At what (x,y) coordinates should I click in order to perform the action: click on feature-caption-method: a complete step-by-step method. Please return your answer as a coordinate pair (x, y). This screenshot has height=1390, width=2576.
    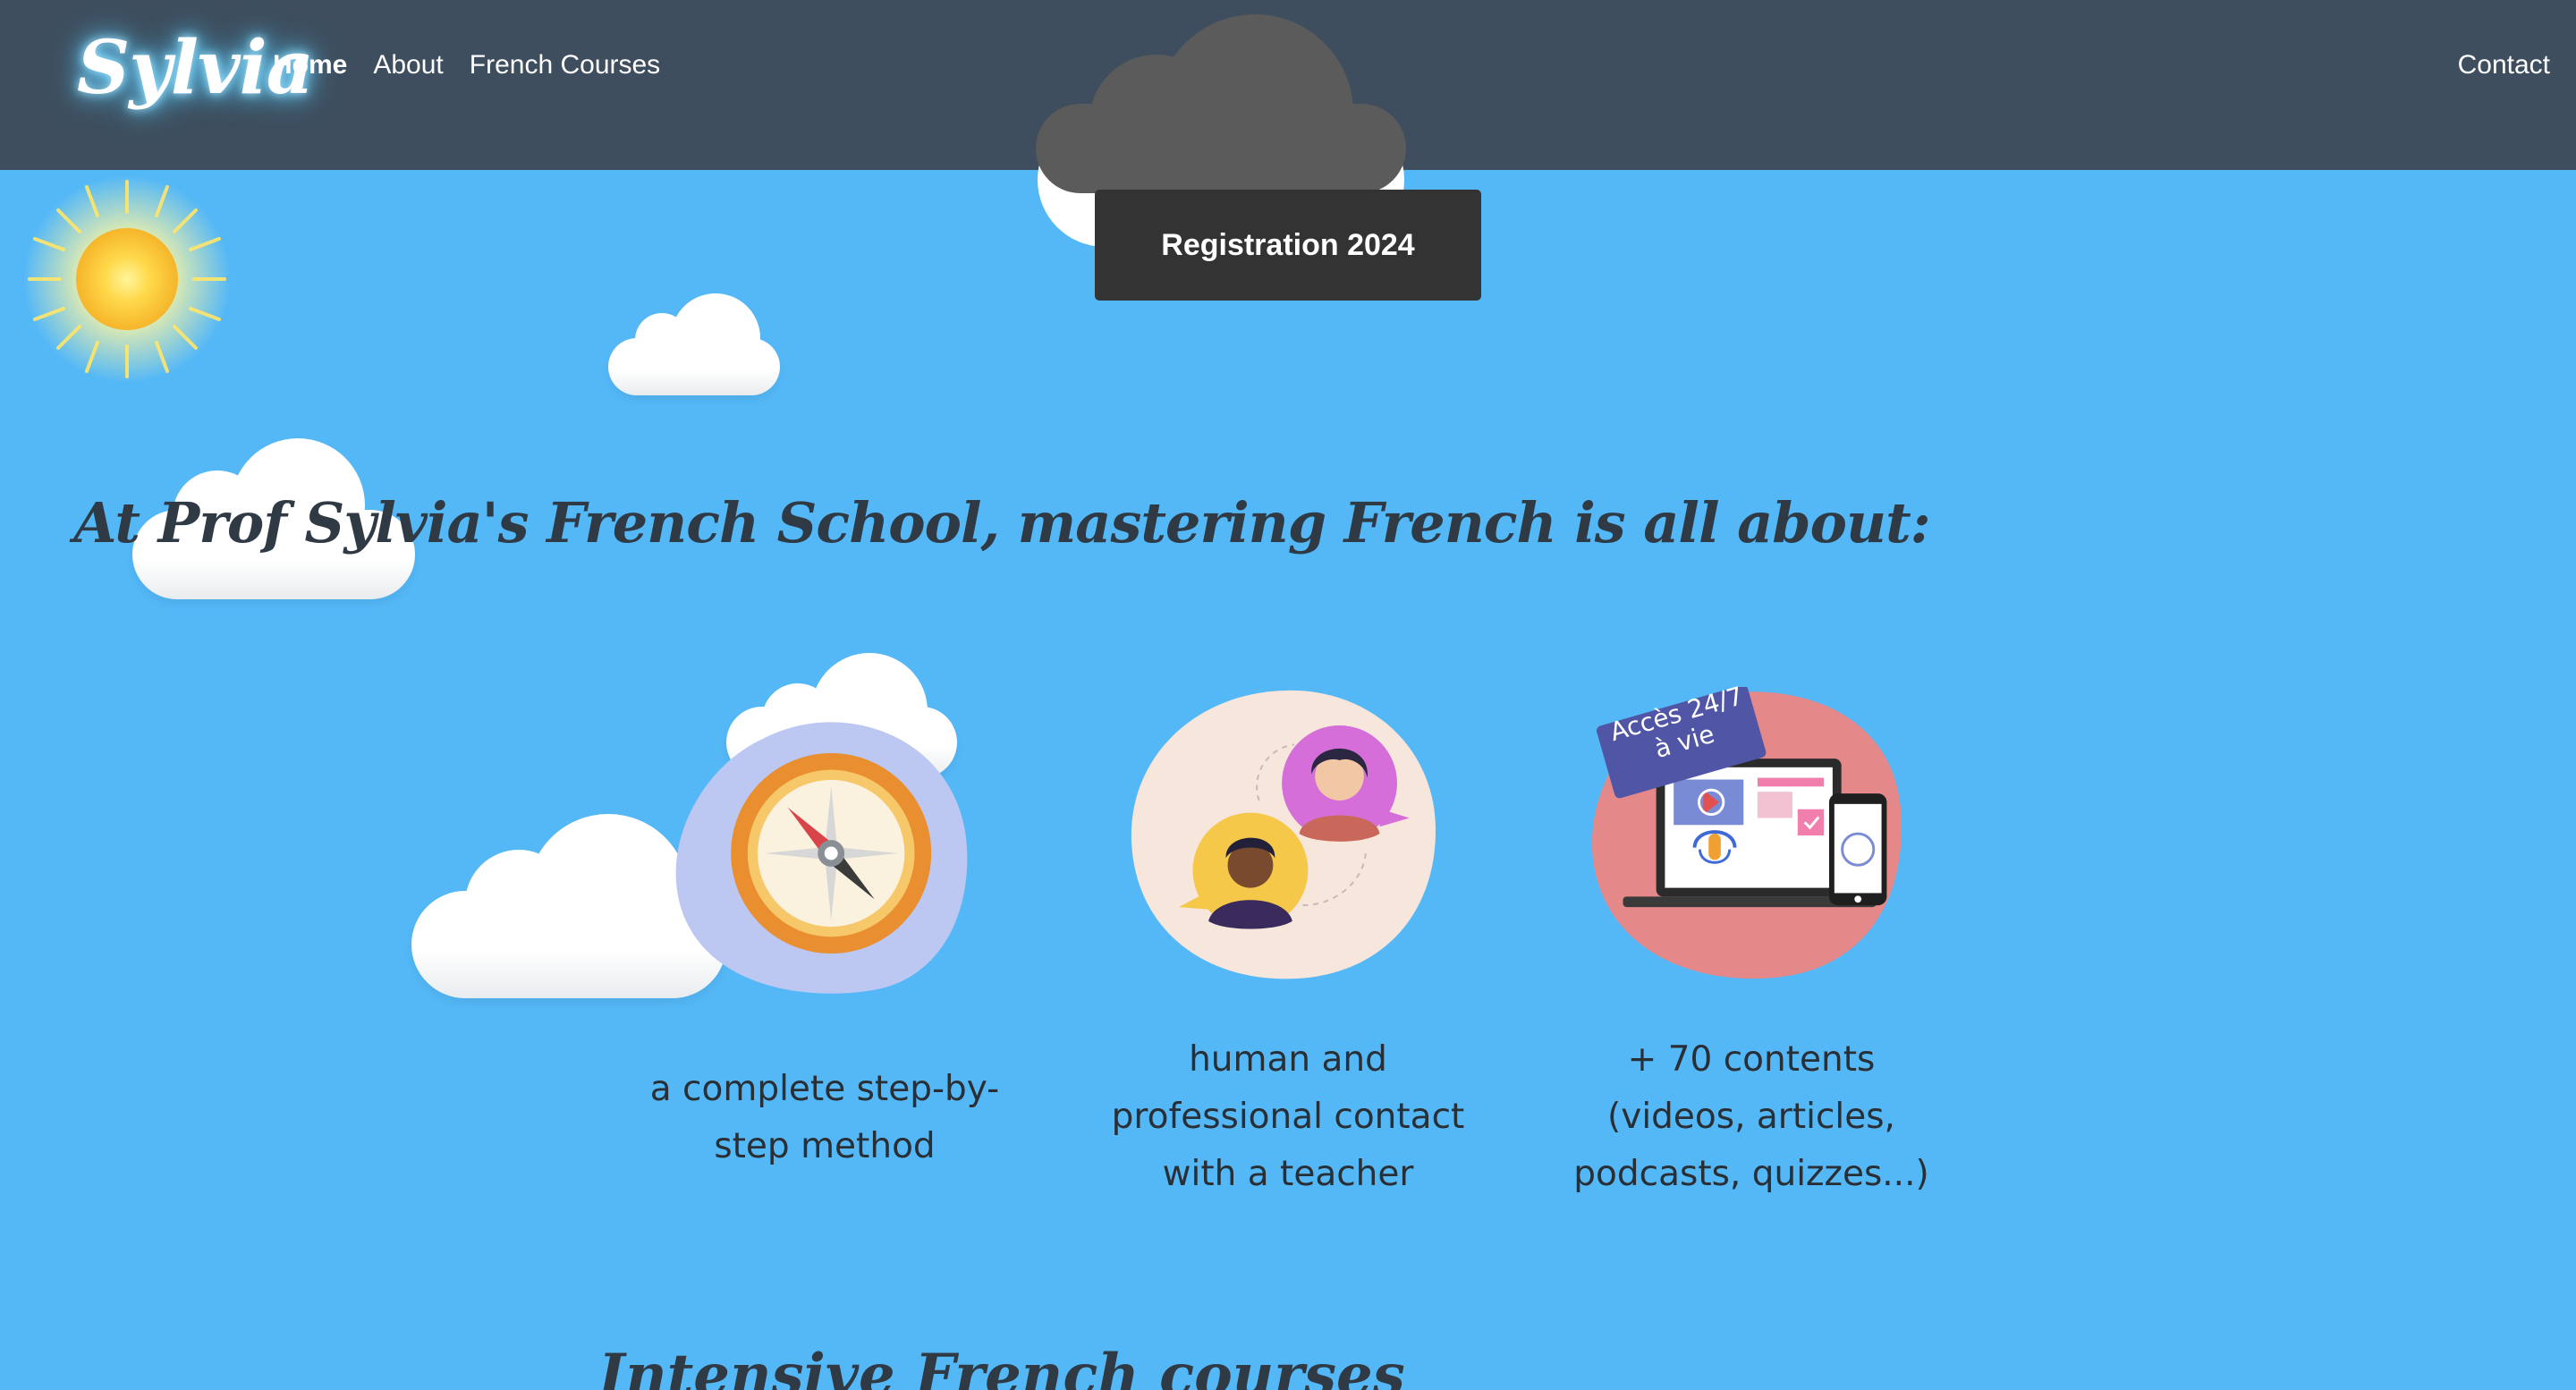
    Looking at the image, I should click on (824, 1117).